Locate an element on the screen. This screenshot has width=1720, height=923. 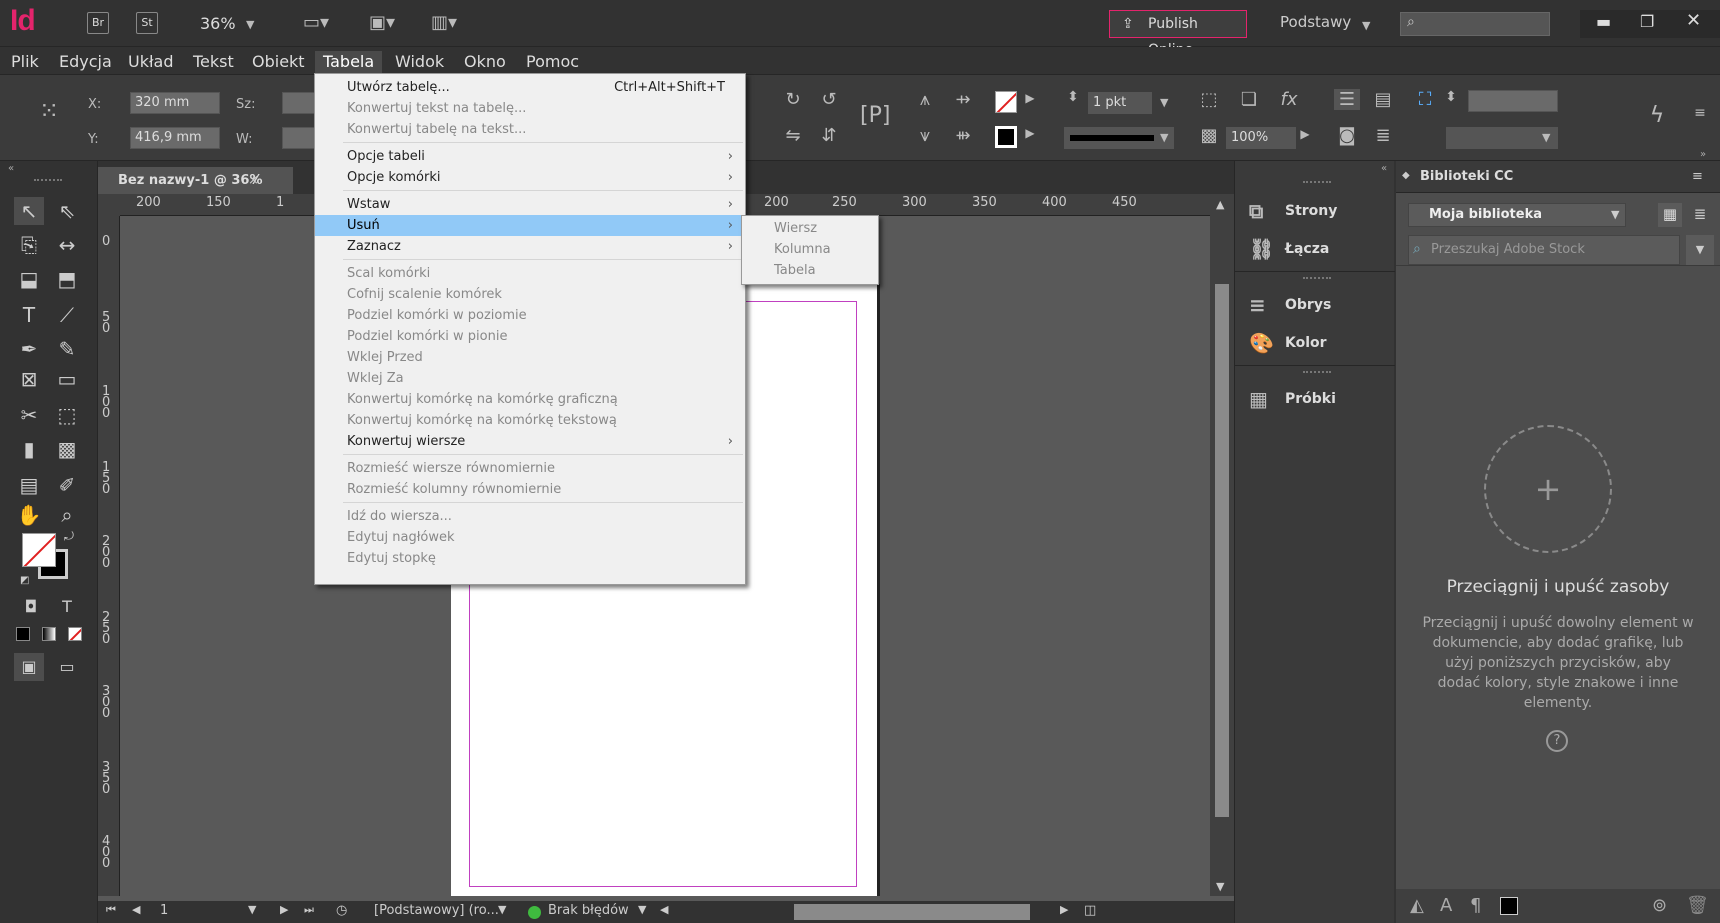
menu-item-cofnij-scalenie: Cofnij scalenie komórek is located at coordinates (530, 294).